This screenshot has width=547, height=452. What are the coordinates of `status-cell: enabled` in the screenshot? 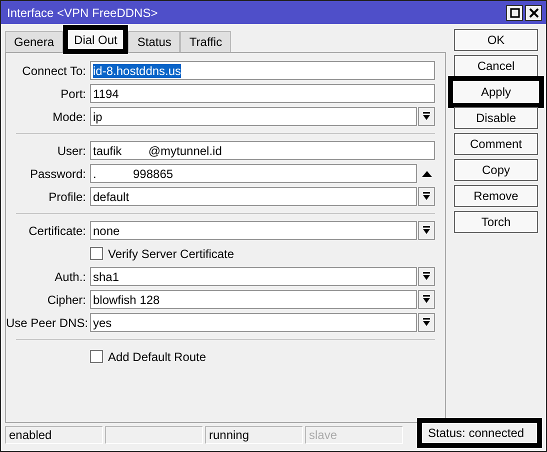 It's located at (54, 435).